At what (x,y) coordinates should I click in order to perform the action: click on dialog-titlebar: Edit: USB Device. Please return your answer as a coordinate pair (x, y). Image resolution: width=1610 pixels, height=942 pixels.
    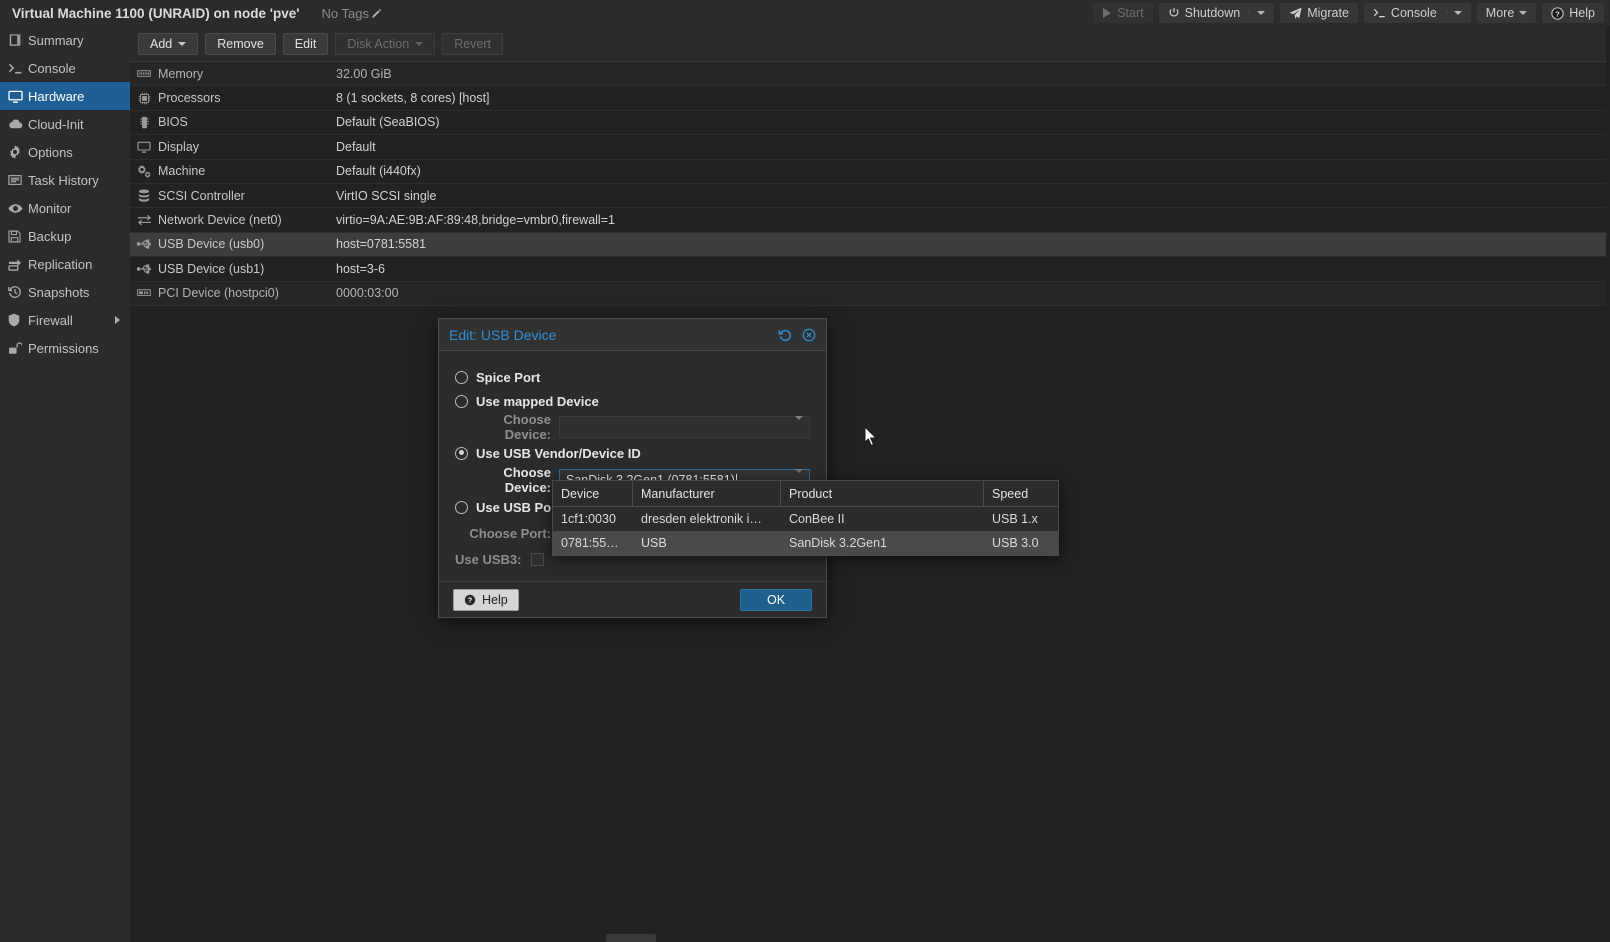
    Looking at the image, I should click on (632, 335).